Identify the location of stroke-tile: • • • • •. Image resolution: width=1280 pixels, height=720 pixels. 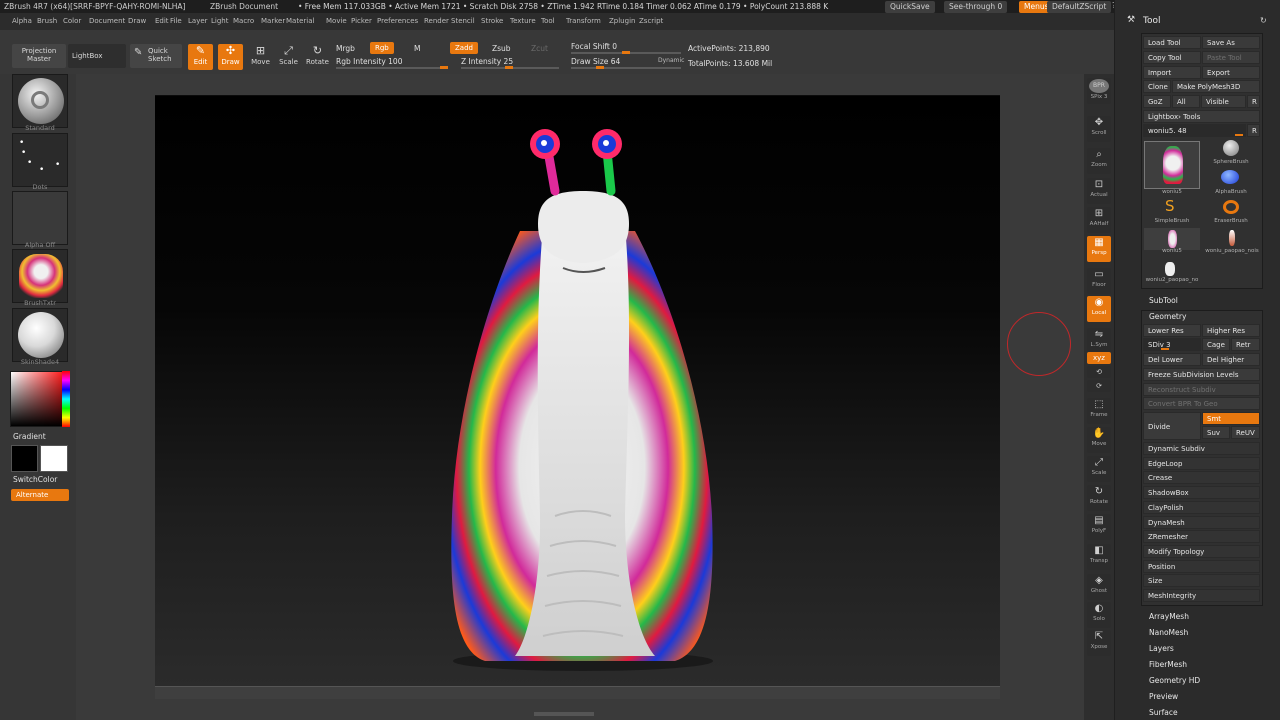
(40, 160).